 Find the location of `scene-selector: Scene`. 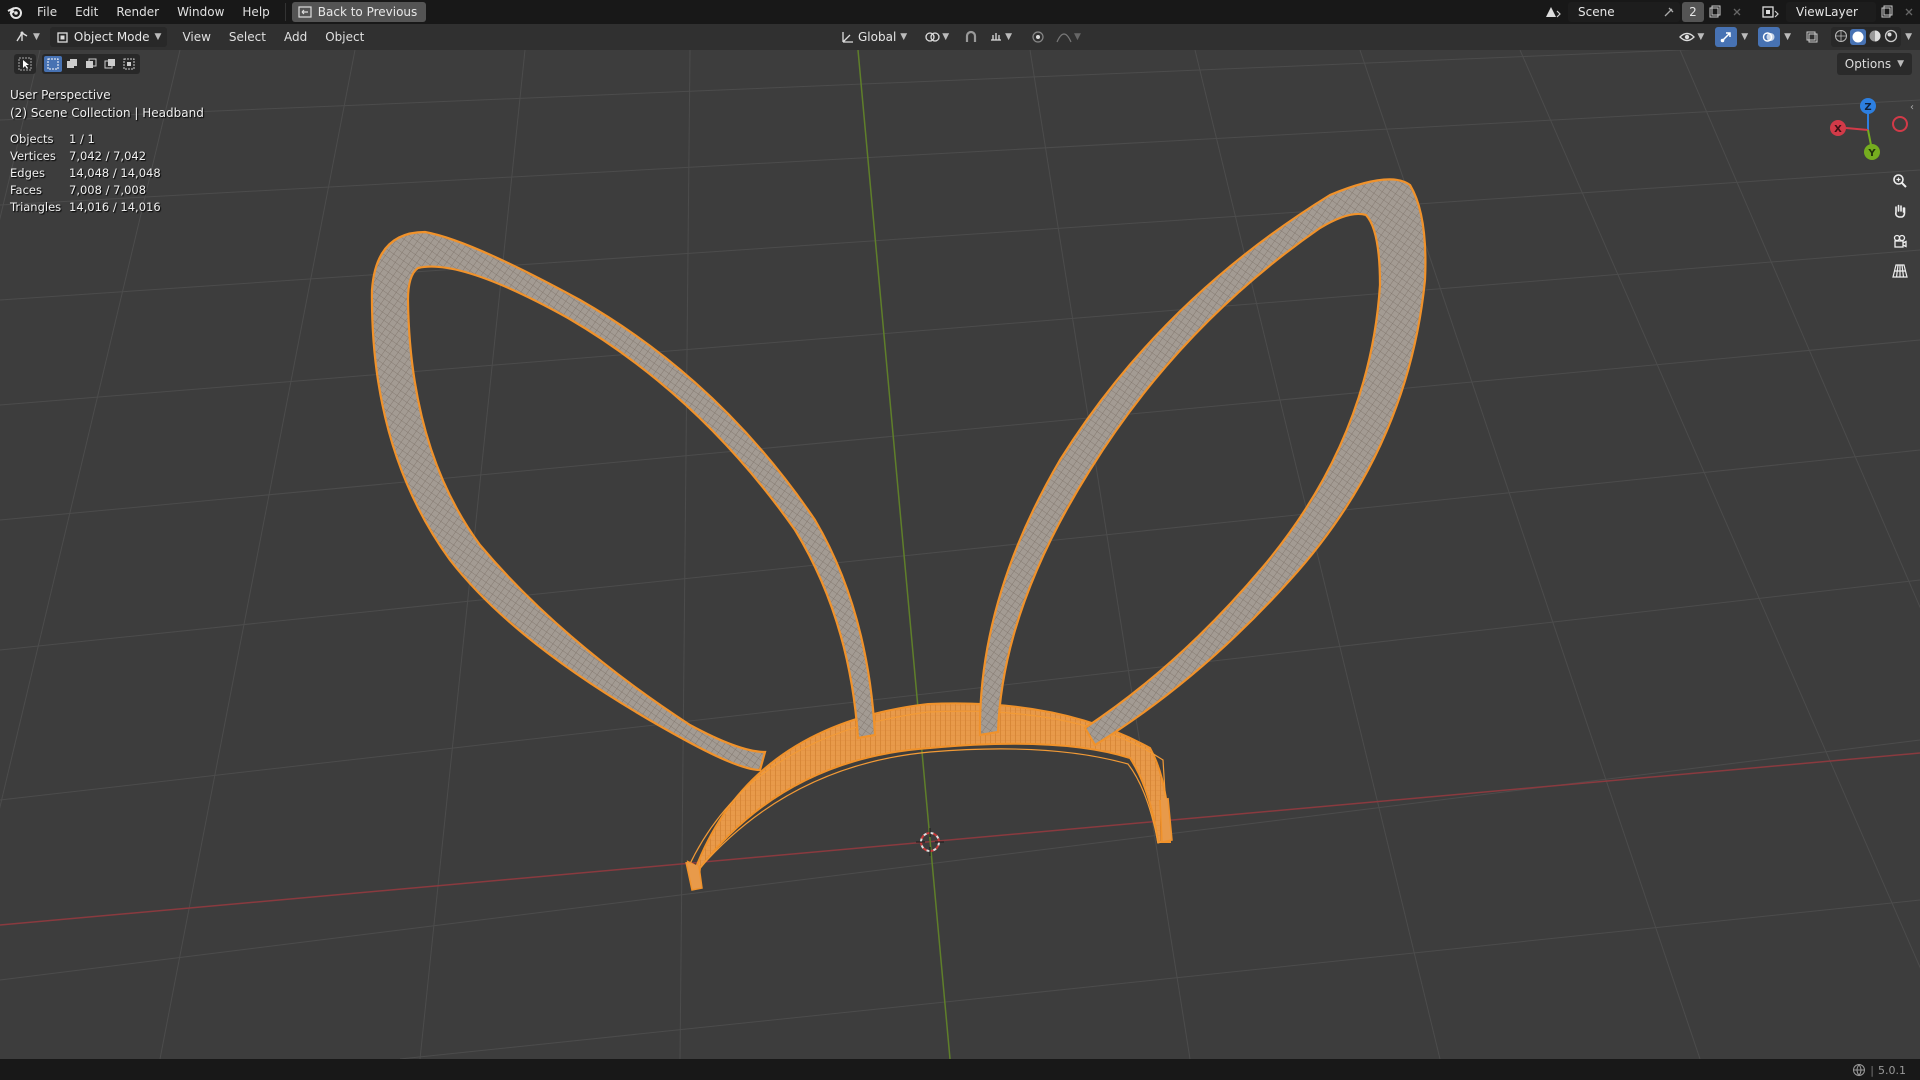

scene-selector: Scene is located at coordinates (1624, 12).